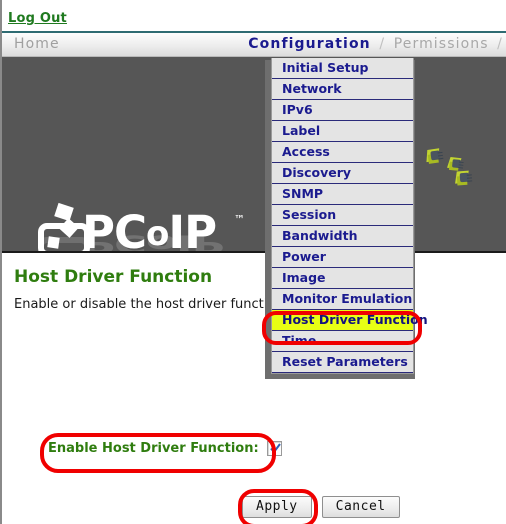 The height and width of the screenshot is (524, 506). I want to click on menu-item-session: Session, so click(342, 215).